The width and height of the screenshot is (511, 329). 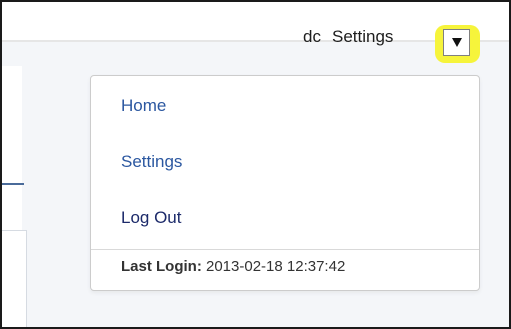 I want to click on menu-item-settings: Settings, so click(x=151, y=162).